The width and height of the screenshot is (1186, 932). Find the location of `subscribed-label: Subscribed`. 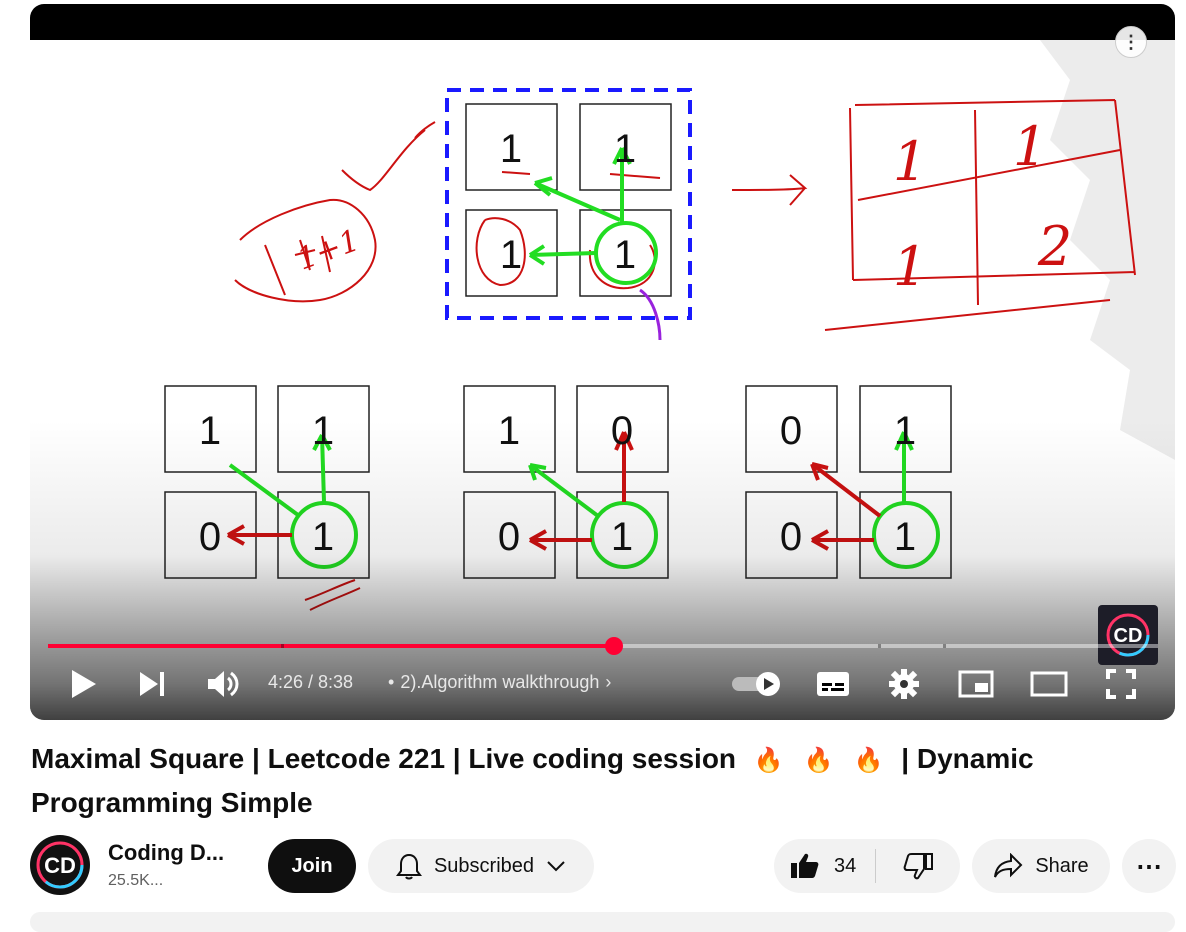

subscribed-label: Subscribed is located at coordinates (484, 865).